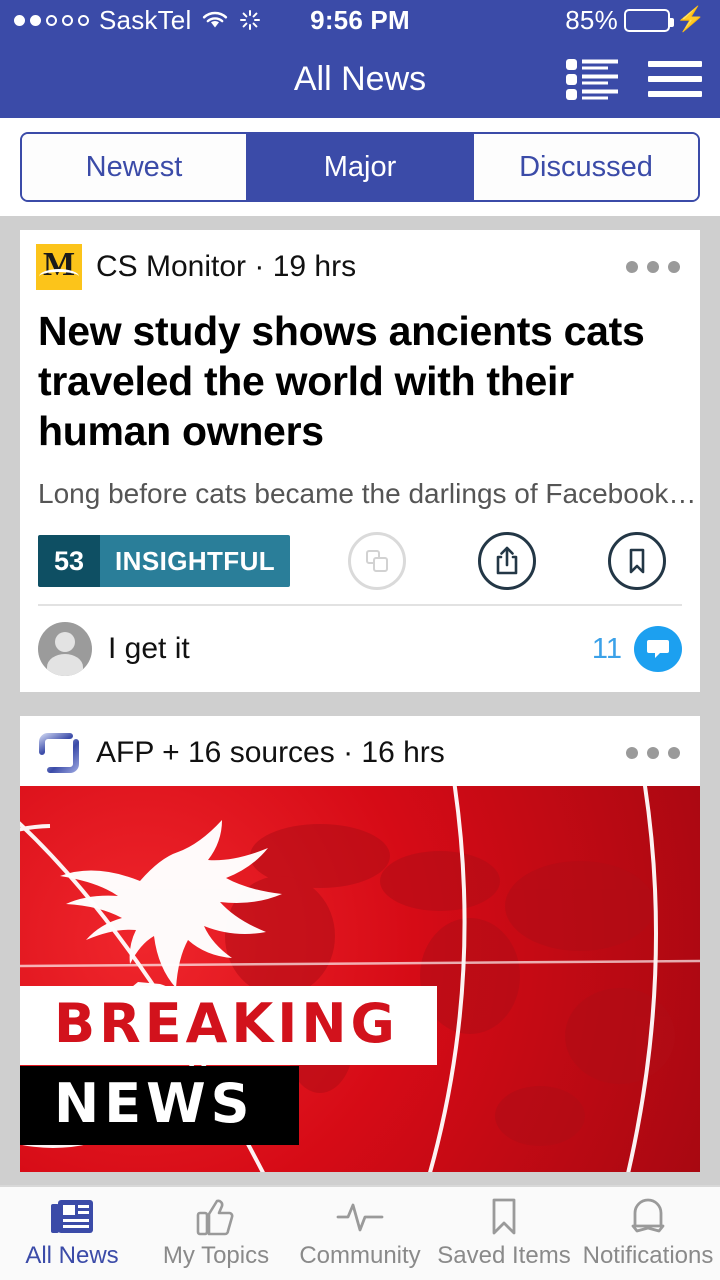  I want to click on source-label: AFP + 16 sources · 16 hrs, so click(270, 753).